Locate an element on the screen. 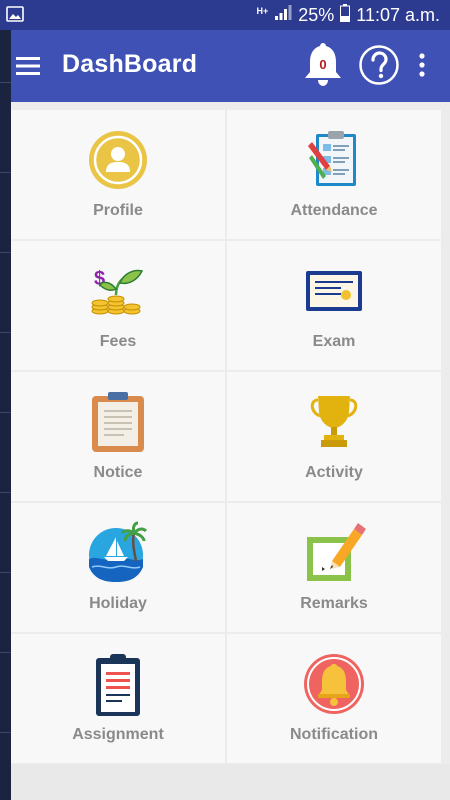  app-toolbar: DashBoard 0 is located at coordinates (225, 66).